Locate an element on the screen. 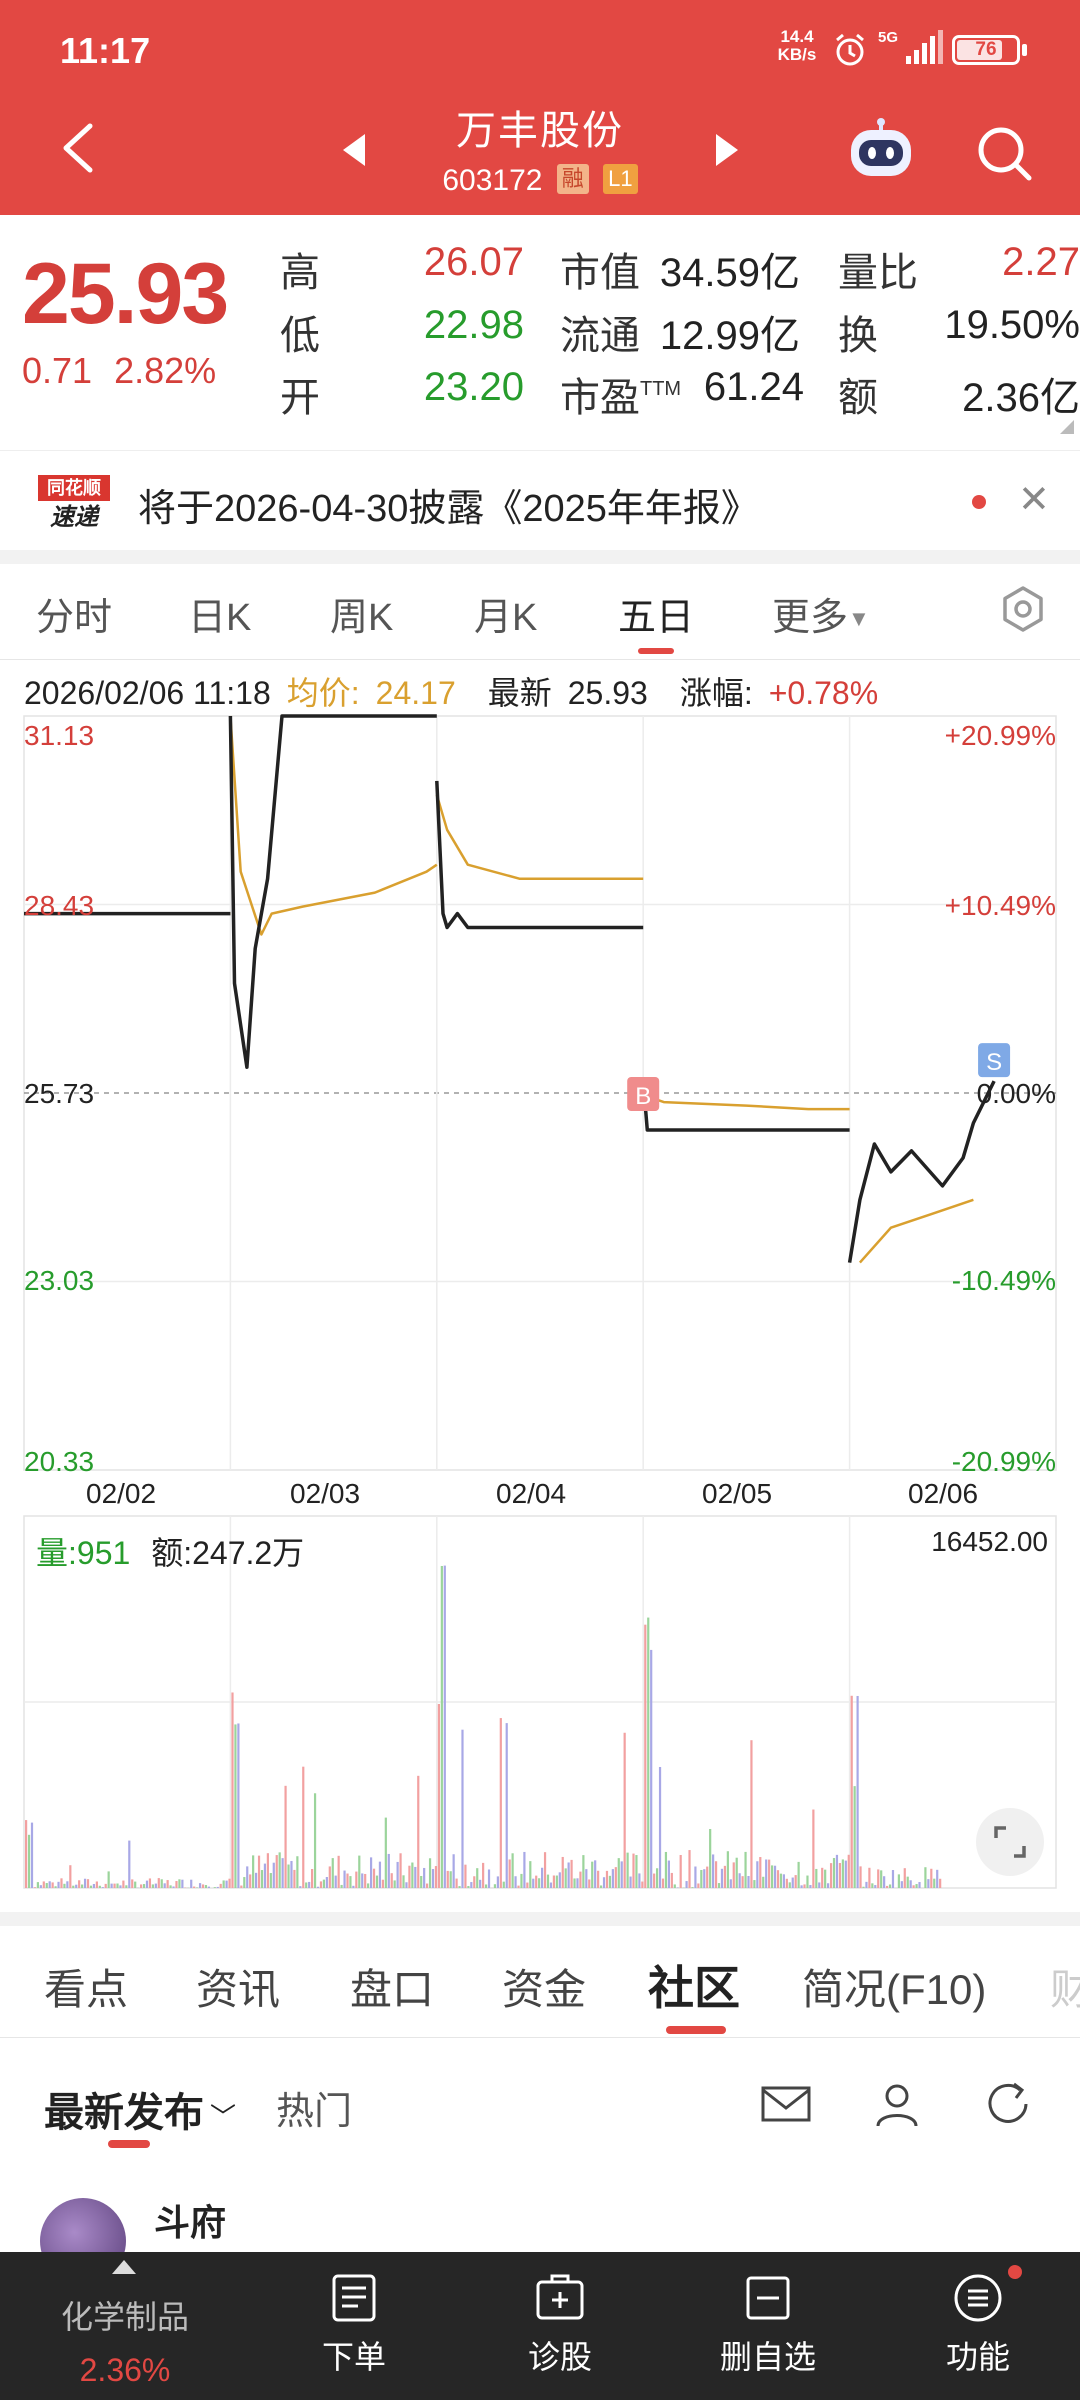 This screenshot has width=1080, height=2400. tab-daily-k: 日K is located at coordinates (219, 613).